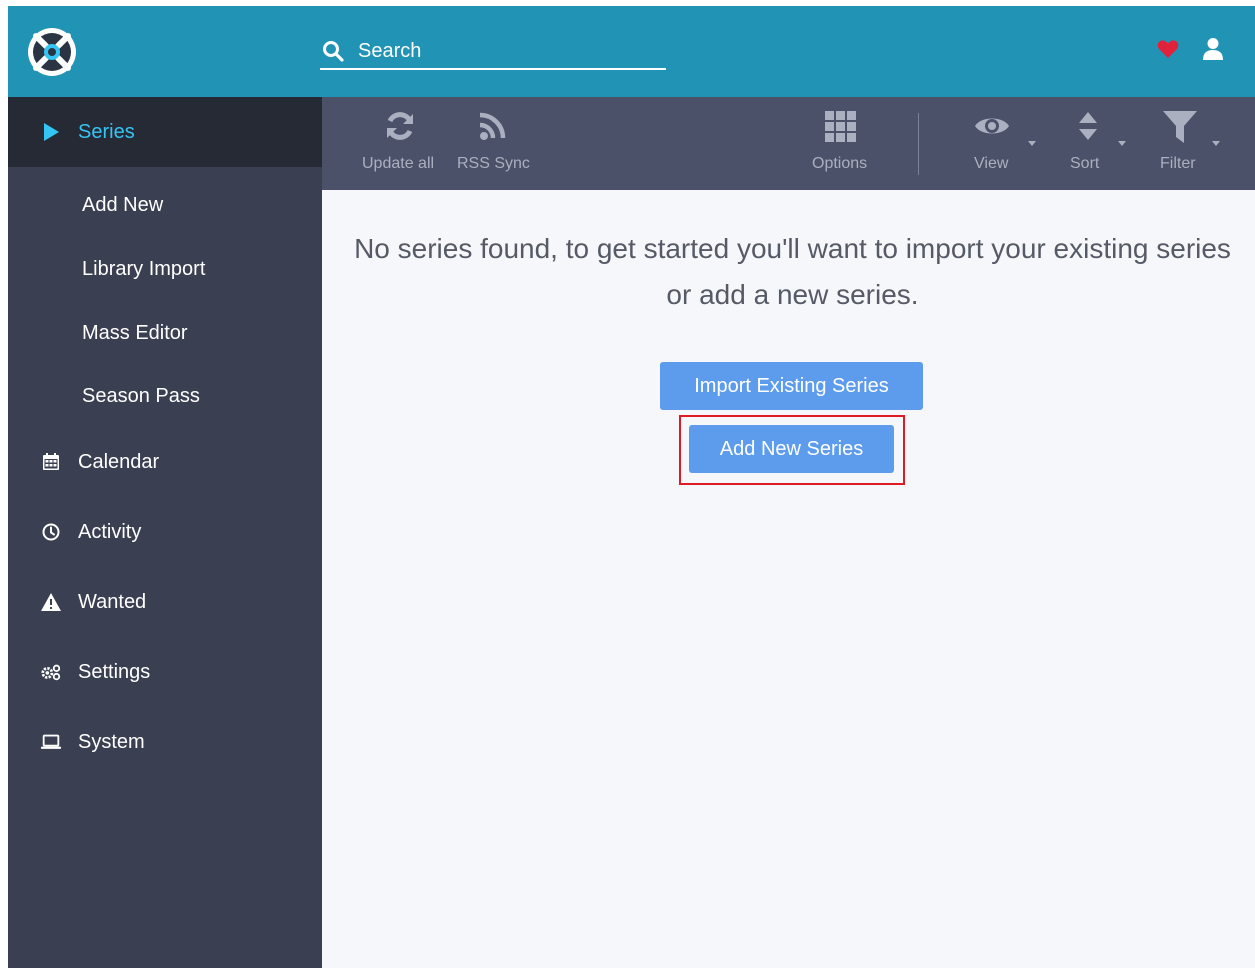 The width and height of the screenshot is (1255, 968). What do you see at coordinates (1032, 143) in the screenshot?
I see `view-caret-icon` at bounding box center [1032, 143].